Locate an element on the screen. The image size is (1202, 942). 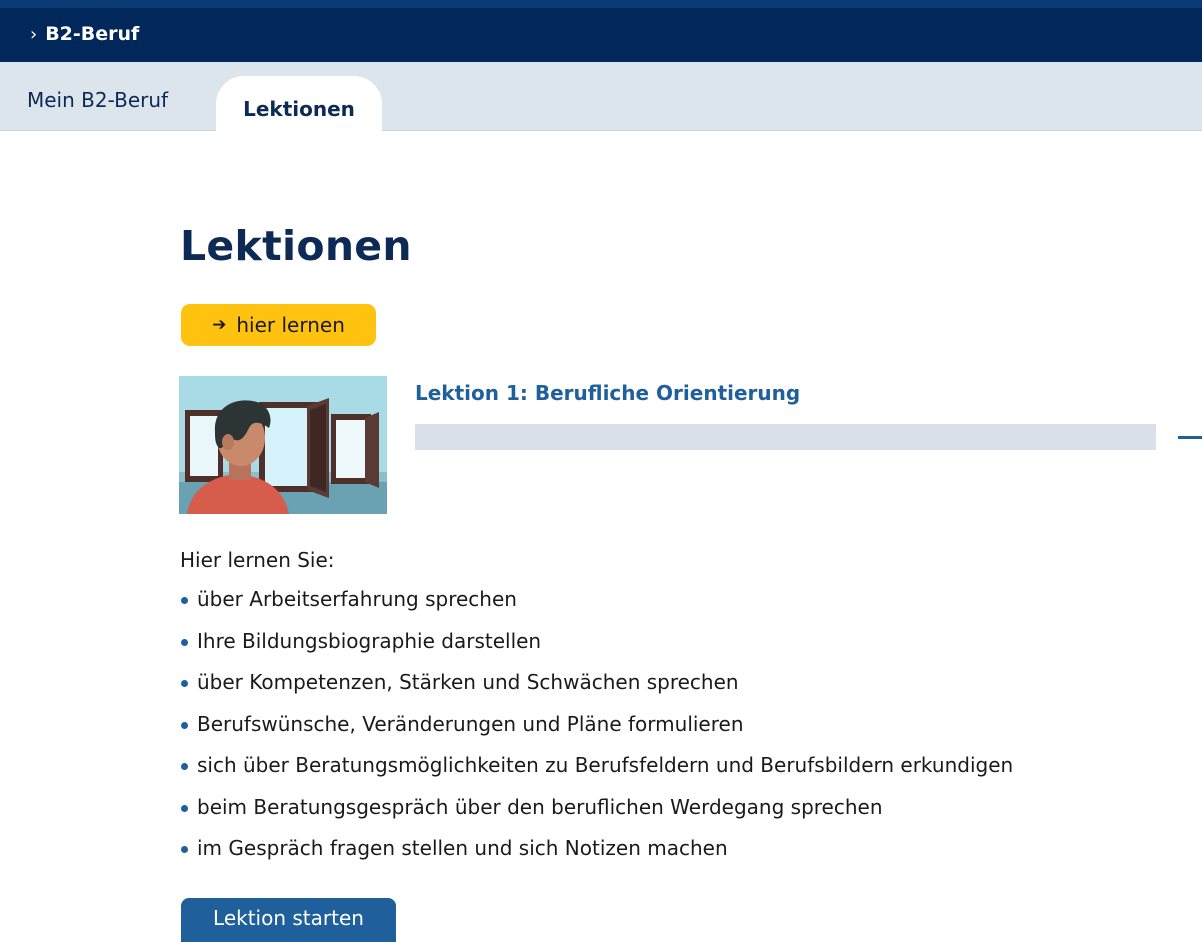
lesson-progress-bar is located at coordinates (785, 437).